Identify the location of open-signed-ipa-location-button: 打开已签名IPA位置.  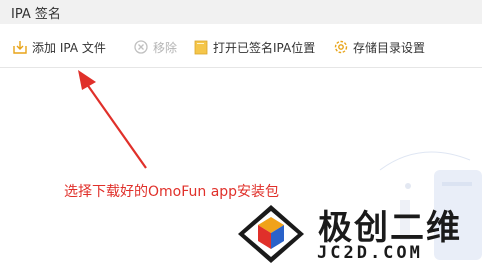
(254, 47).